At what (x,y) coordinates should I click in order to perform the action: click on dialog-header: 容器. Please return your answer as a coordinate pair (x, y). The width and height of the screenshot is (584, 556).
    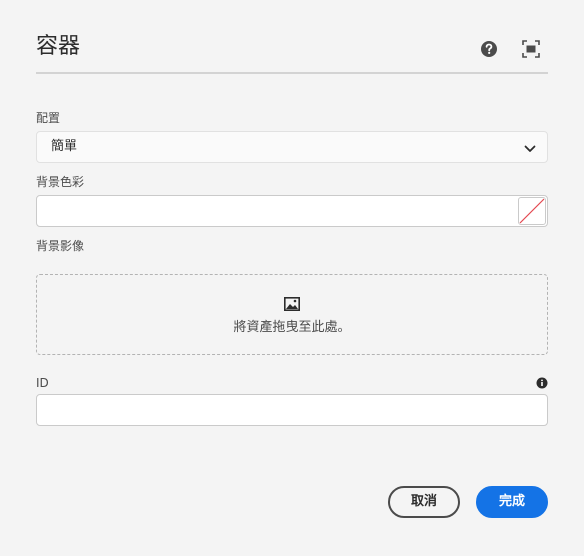
    Looking at the image, I should click on (292, 37).